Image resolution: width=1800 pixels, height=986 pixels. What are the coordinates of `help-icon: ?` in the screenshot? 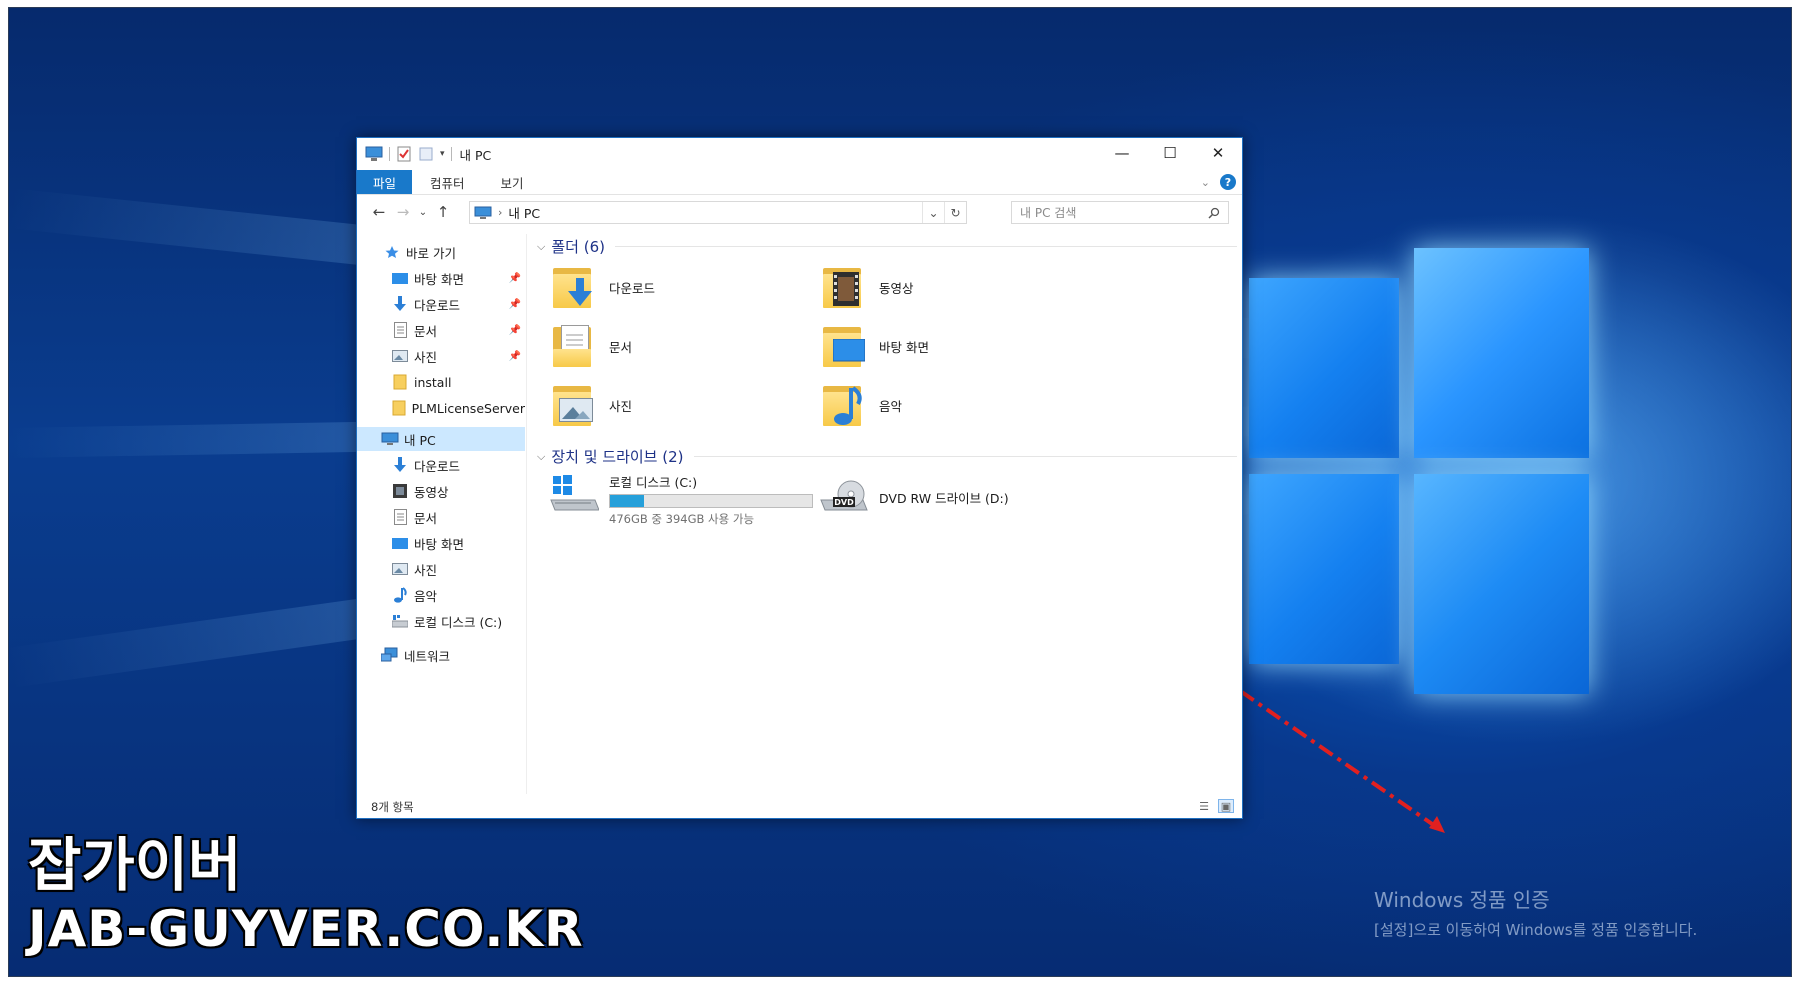 It's located at (1228, 182).